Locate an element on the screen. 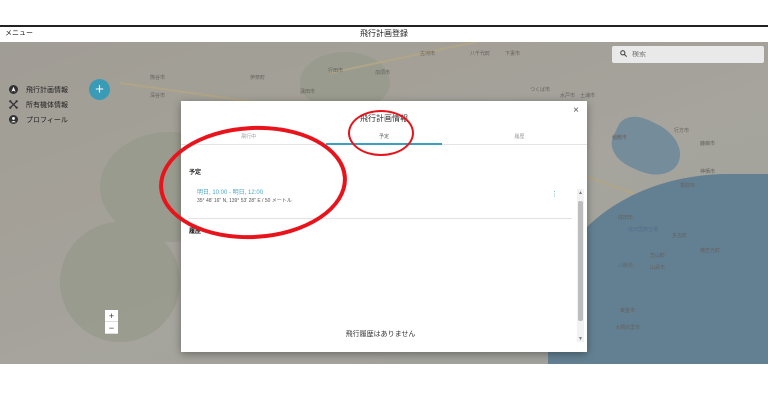 This screenshot has width=768, height=400. scroll-down-icon: ▼ is located at coordinates (580, 339).